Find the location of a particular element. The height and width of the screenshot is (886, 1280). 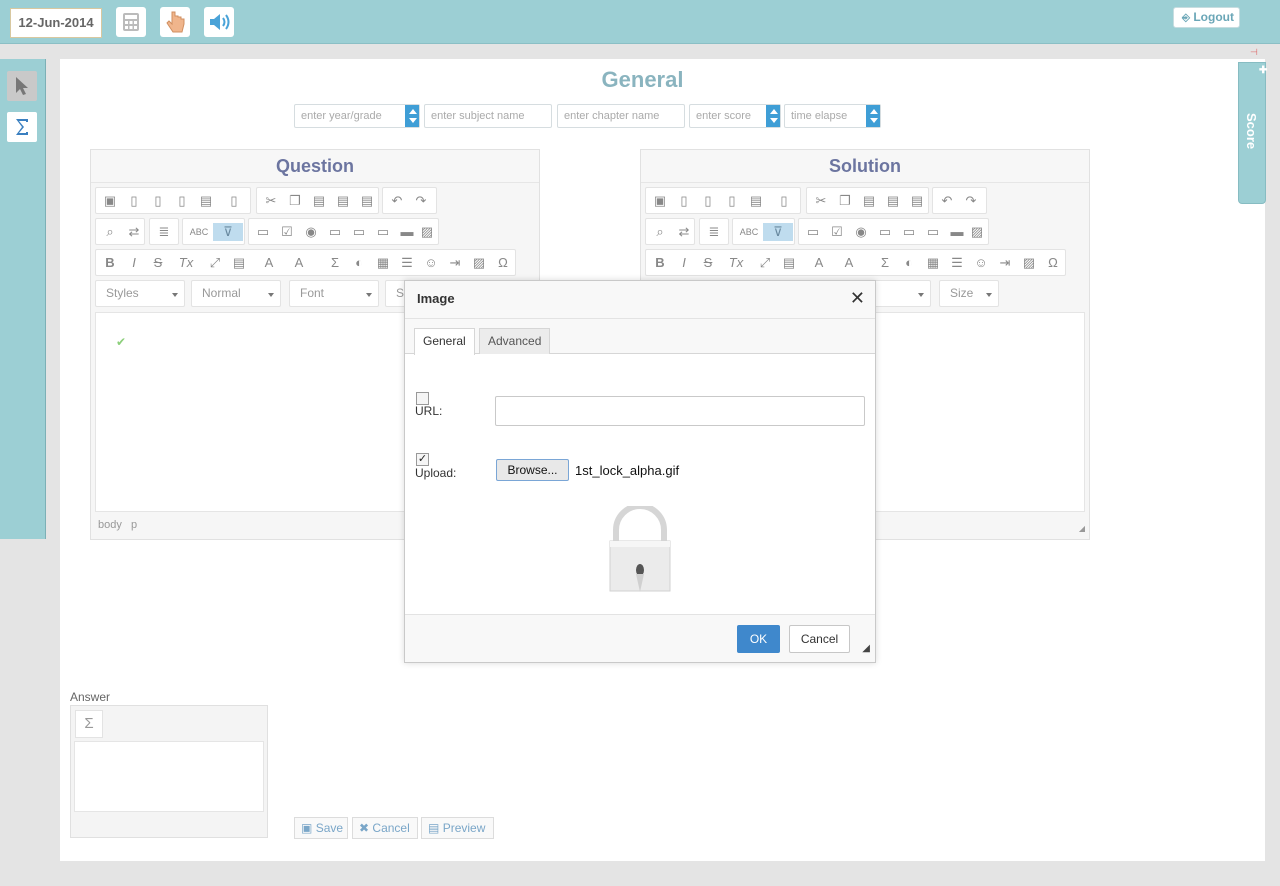

redo-icon: ↷ is located at coordinates (971, 201).